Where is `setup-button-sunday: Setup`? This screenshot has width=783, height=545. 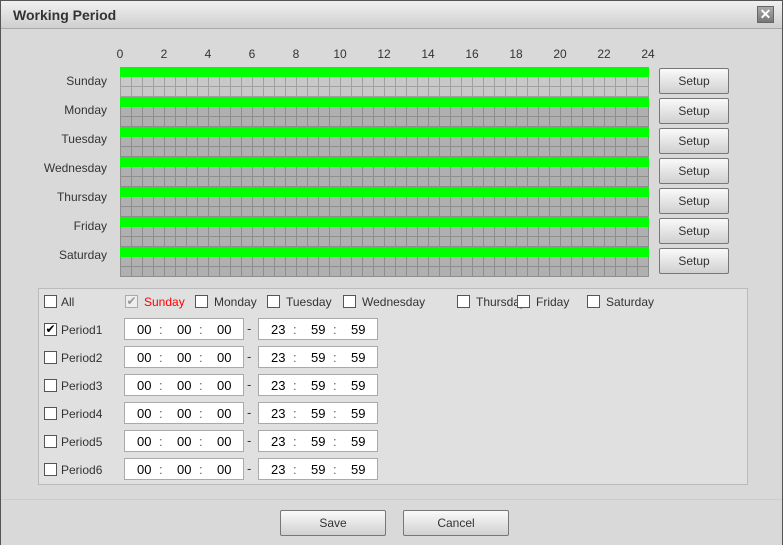 setup-button-sunday: Setup is located at coordinates (694, 81).